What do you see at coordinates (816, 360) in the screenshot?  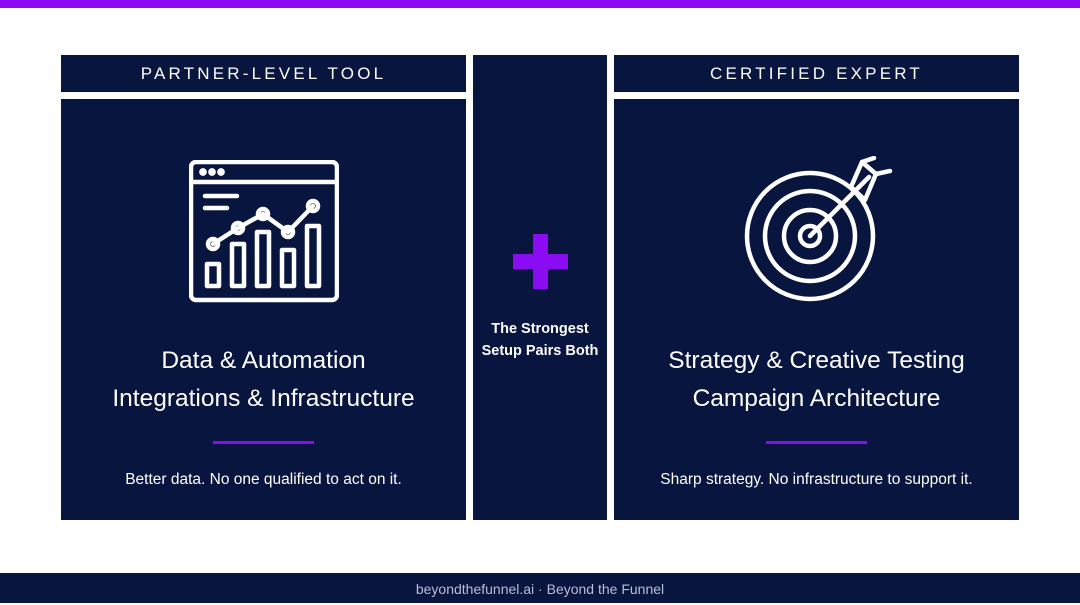 I see `card-title-line-1: Strategy & Creative Testing` at bounding box center [816, 360].